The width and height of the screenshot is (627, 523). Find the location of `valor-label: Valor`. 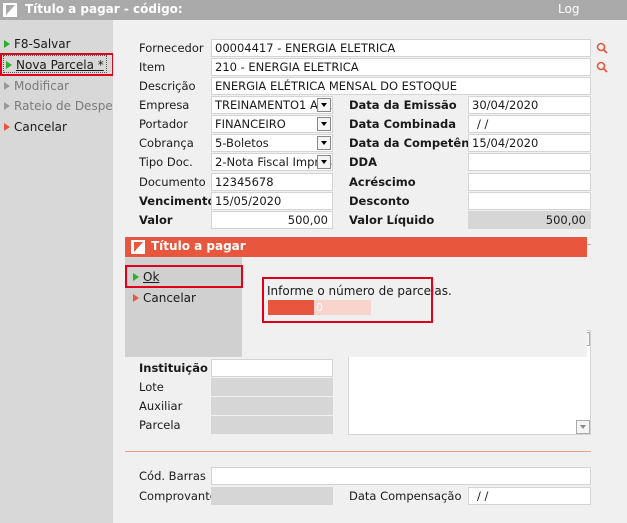

valor-label: Valor is located at coordinates (156, 220).